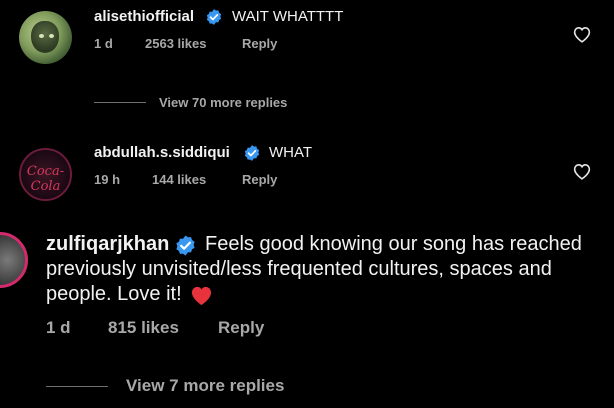  Describe the element at coordinates (144, 16) in the screenshot. I see `comment-username: alisethiofficial` at that location.